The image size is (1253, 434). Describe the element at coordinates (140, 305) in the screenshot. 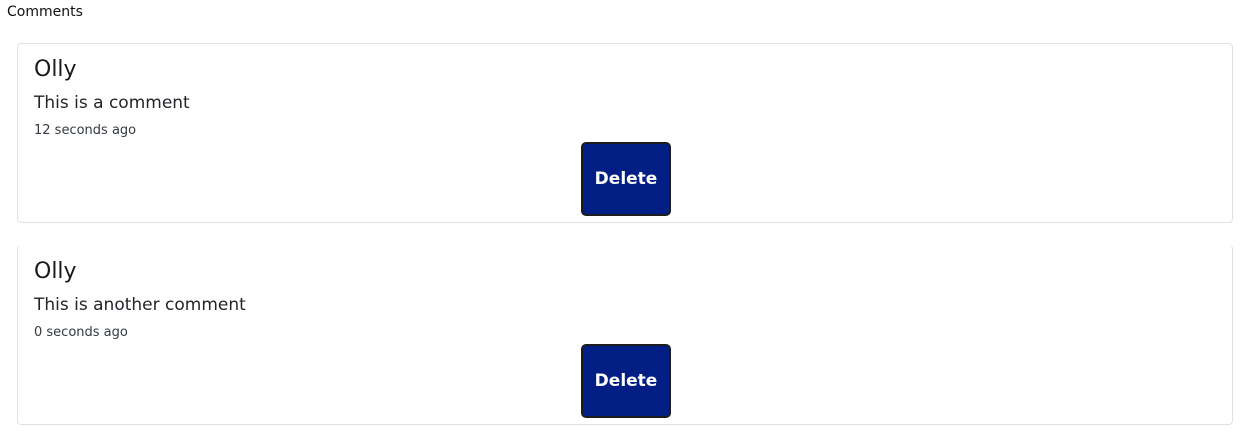

I see `comment-text: This is another comment` at that location.